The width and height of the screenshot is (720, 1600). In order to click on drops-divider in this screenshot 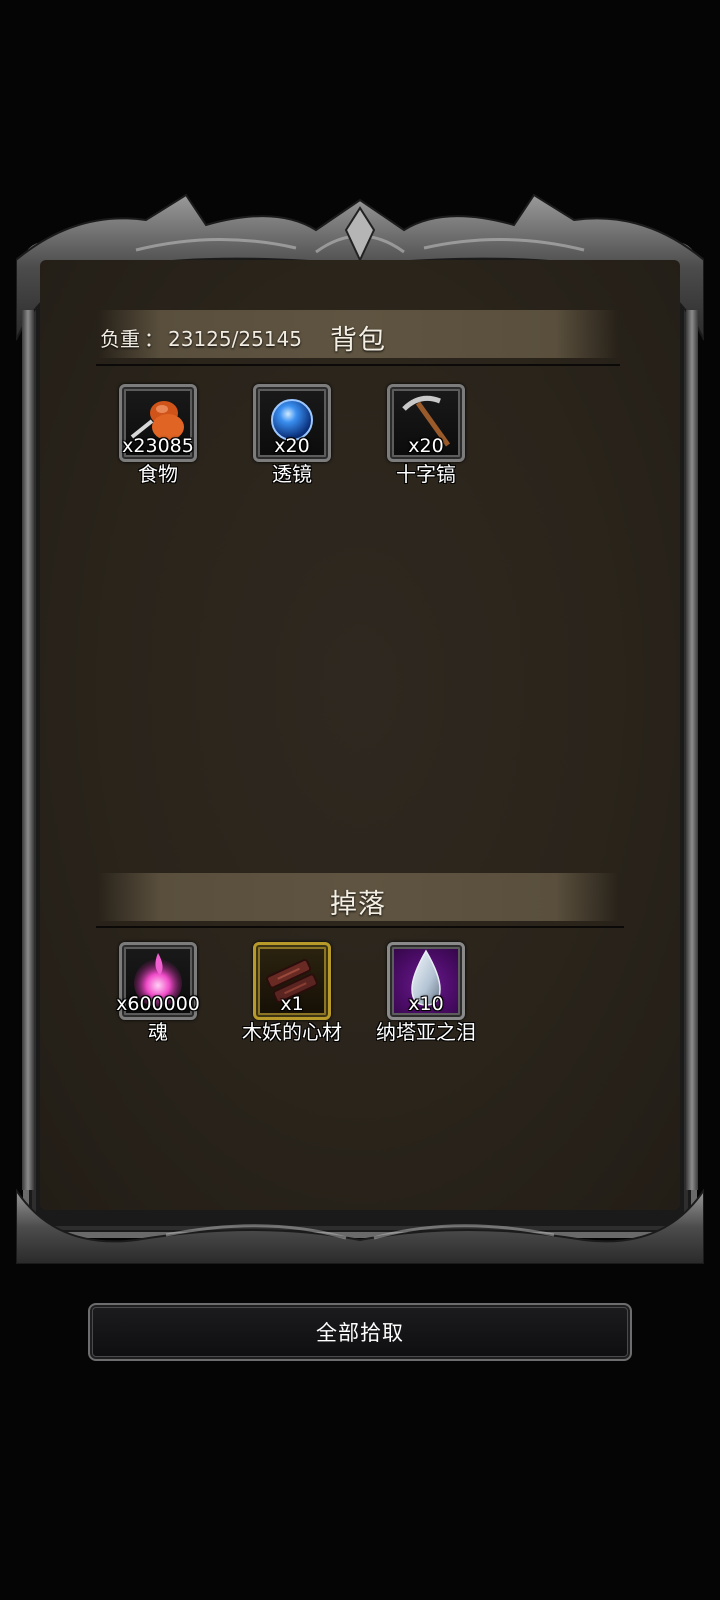, I will do `click(360, 927)`.